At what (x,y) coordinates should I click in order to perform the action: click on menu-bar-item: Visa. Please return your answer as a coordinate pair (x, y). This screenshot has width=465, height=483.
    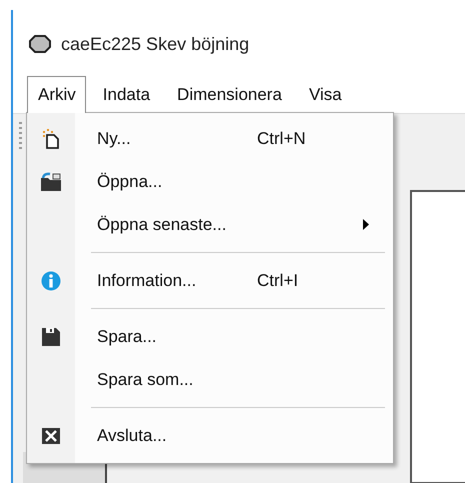
    Looking at the image, I should click on (325, 94).